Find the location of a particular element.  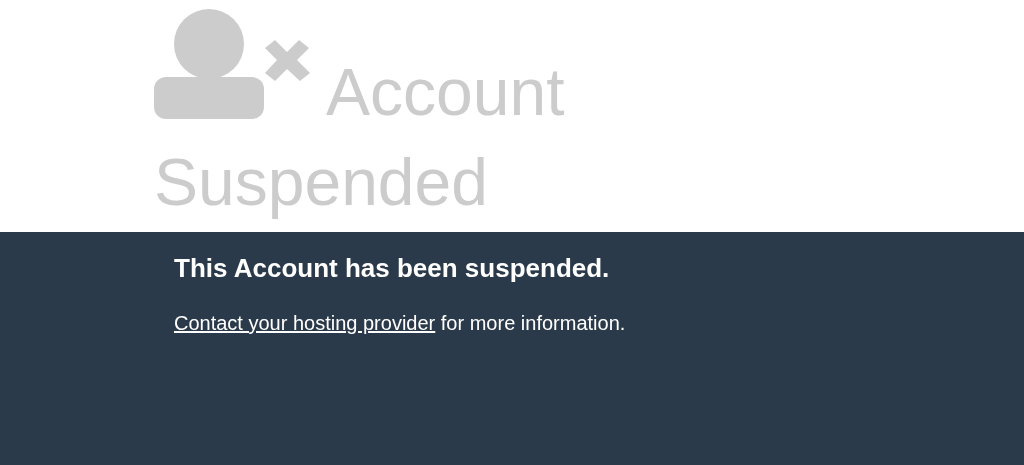

info-text: Contact your hosting provider for more information. is located at coordinates (400, 323).